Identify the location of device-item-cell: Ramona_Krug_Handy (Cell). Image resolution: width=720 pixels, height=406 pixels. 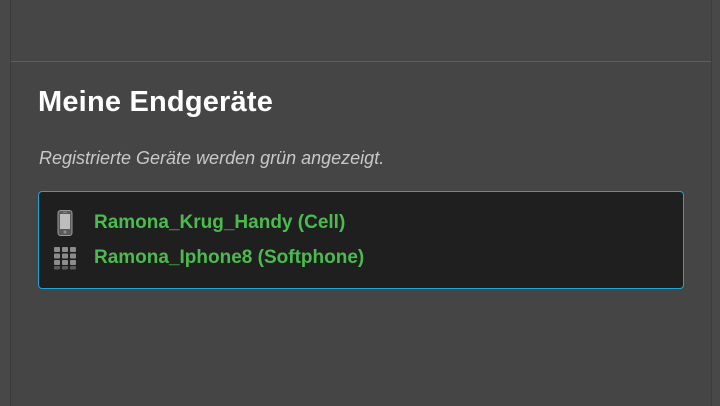
(198, 223).